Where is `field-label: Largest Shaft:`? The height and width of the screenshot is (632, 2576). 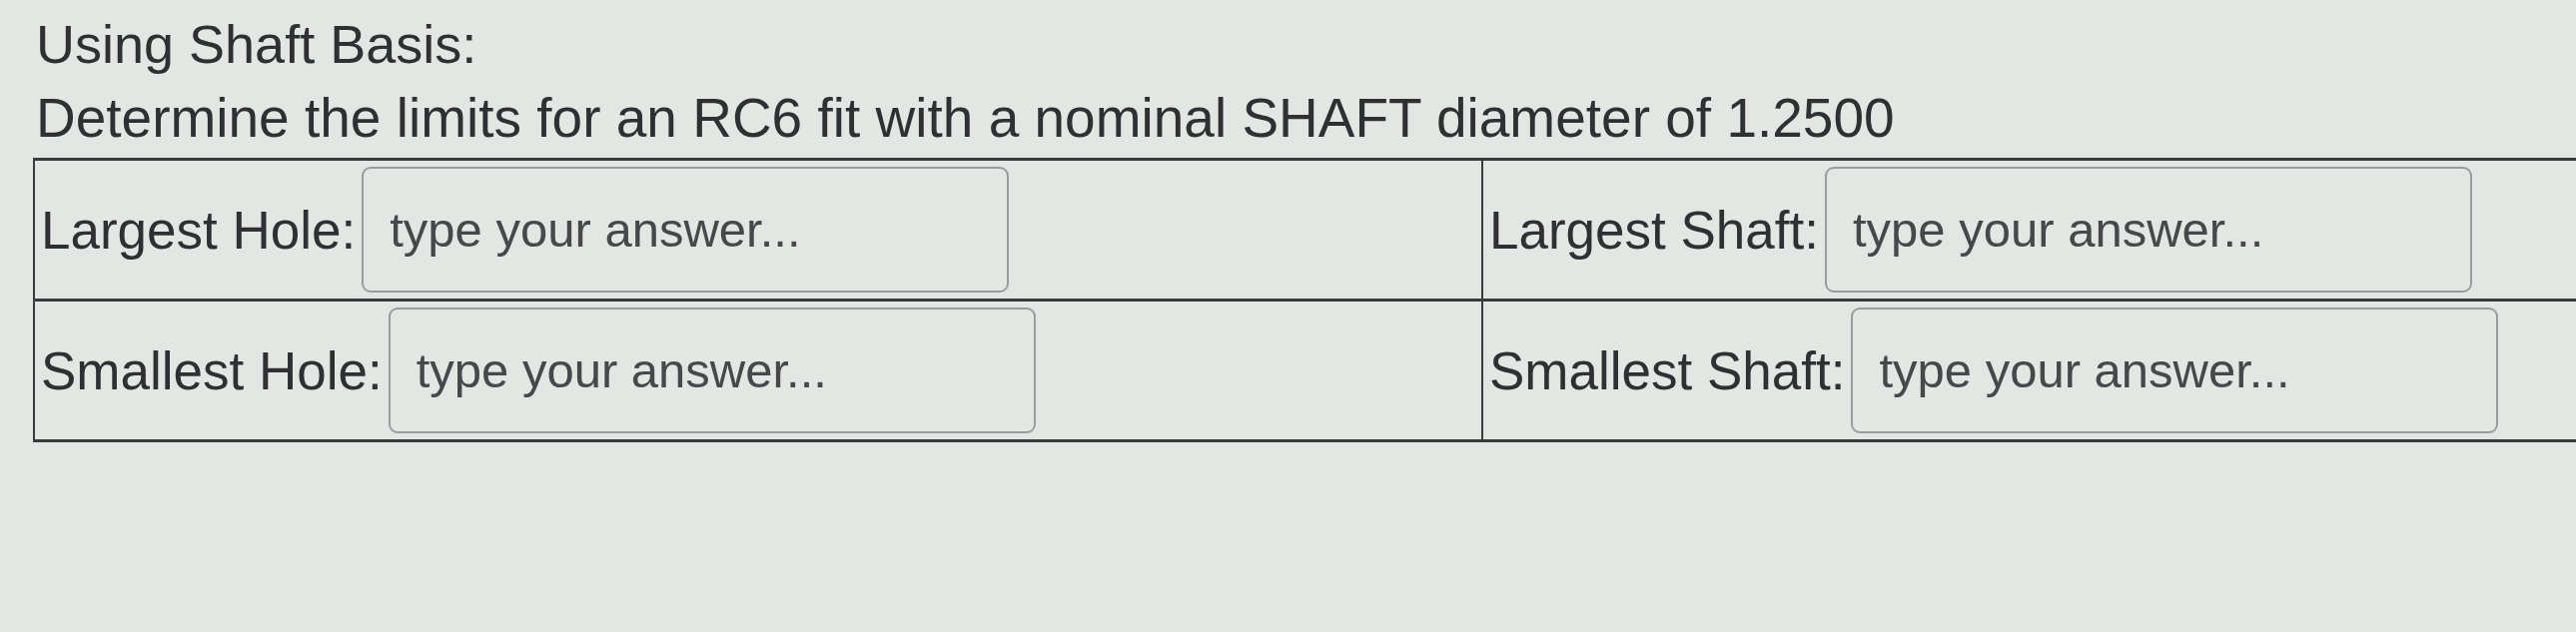
field-label: Largest Shaft: is located at coordinates (1654, 230).